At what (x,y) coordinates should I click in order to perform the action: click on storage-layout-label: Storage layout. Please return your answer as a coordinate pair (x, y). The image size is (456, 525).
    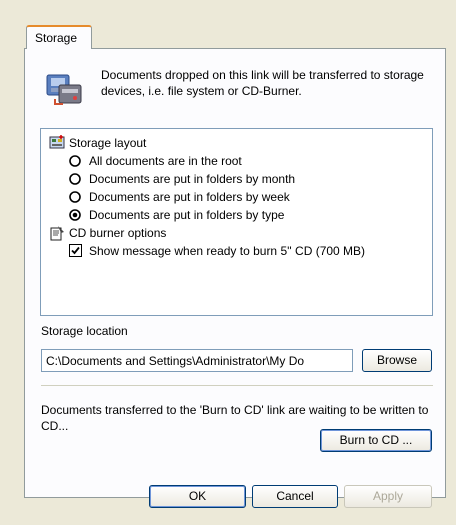
    Looking at the image, I should click on (108, 143).